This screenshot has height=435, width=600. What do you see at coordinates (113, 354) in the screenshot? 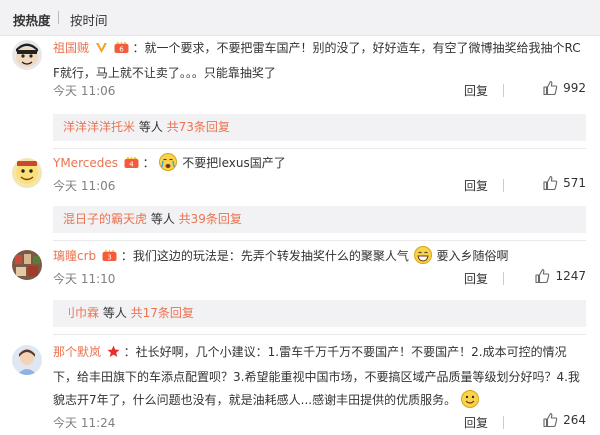
I see `star-badge-icon` at bounding box center [113, 354].